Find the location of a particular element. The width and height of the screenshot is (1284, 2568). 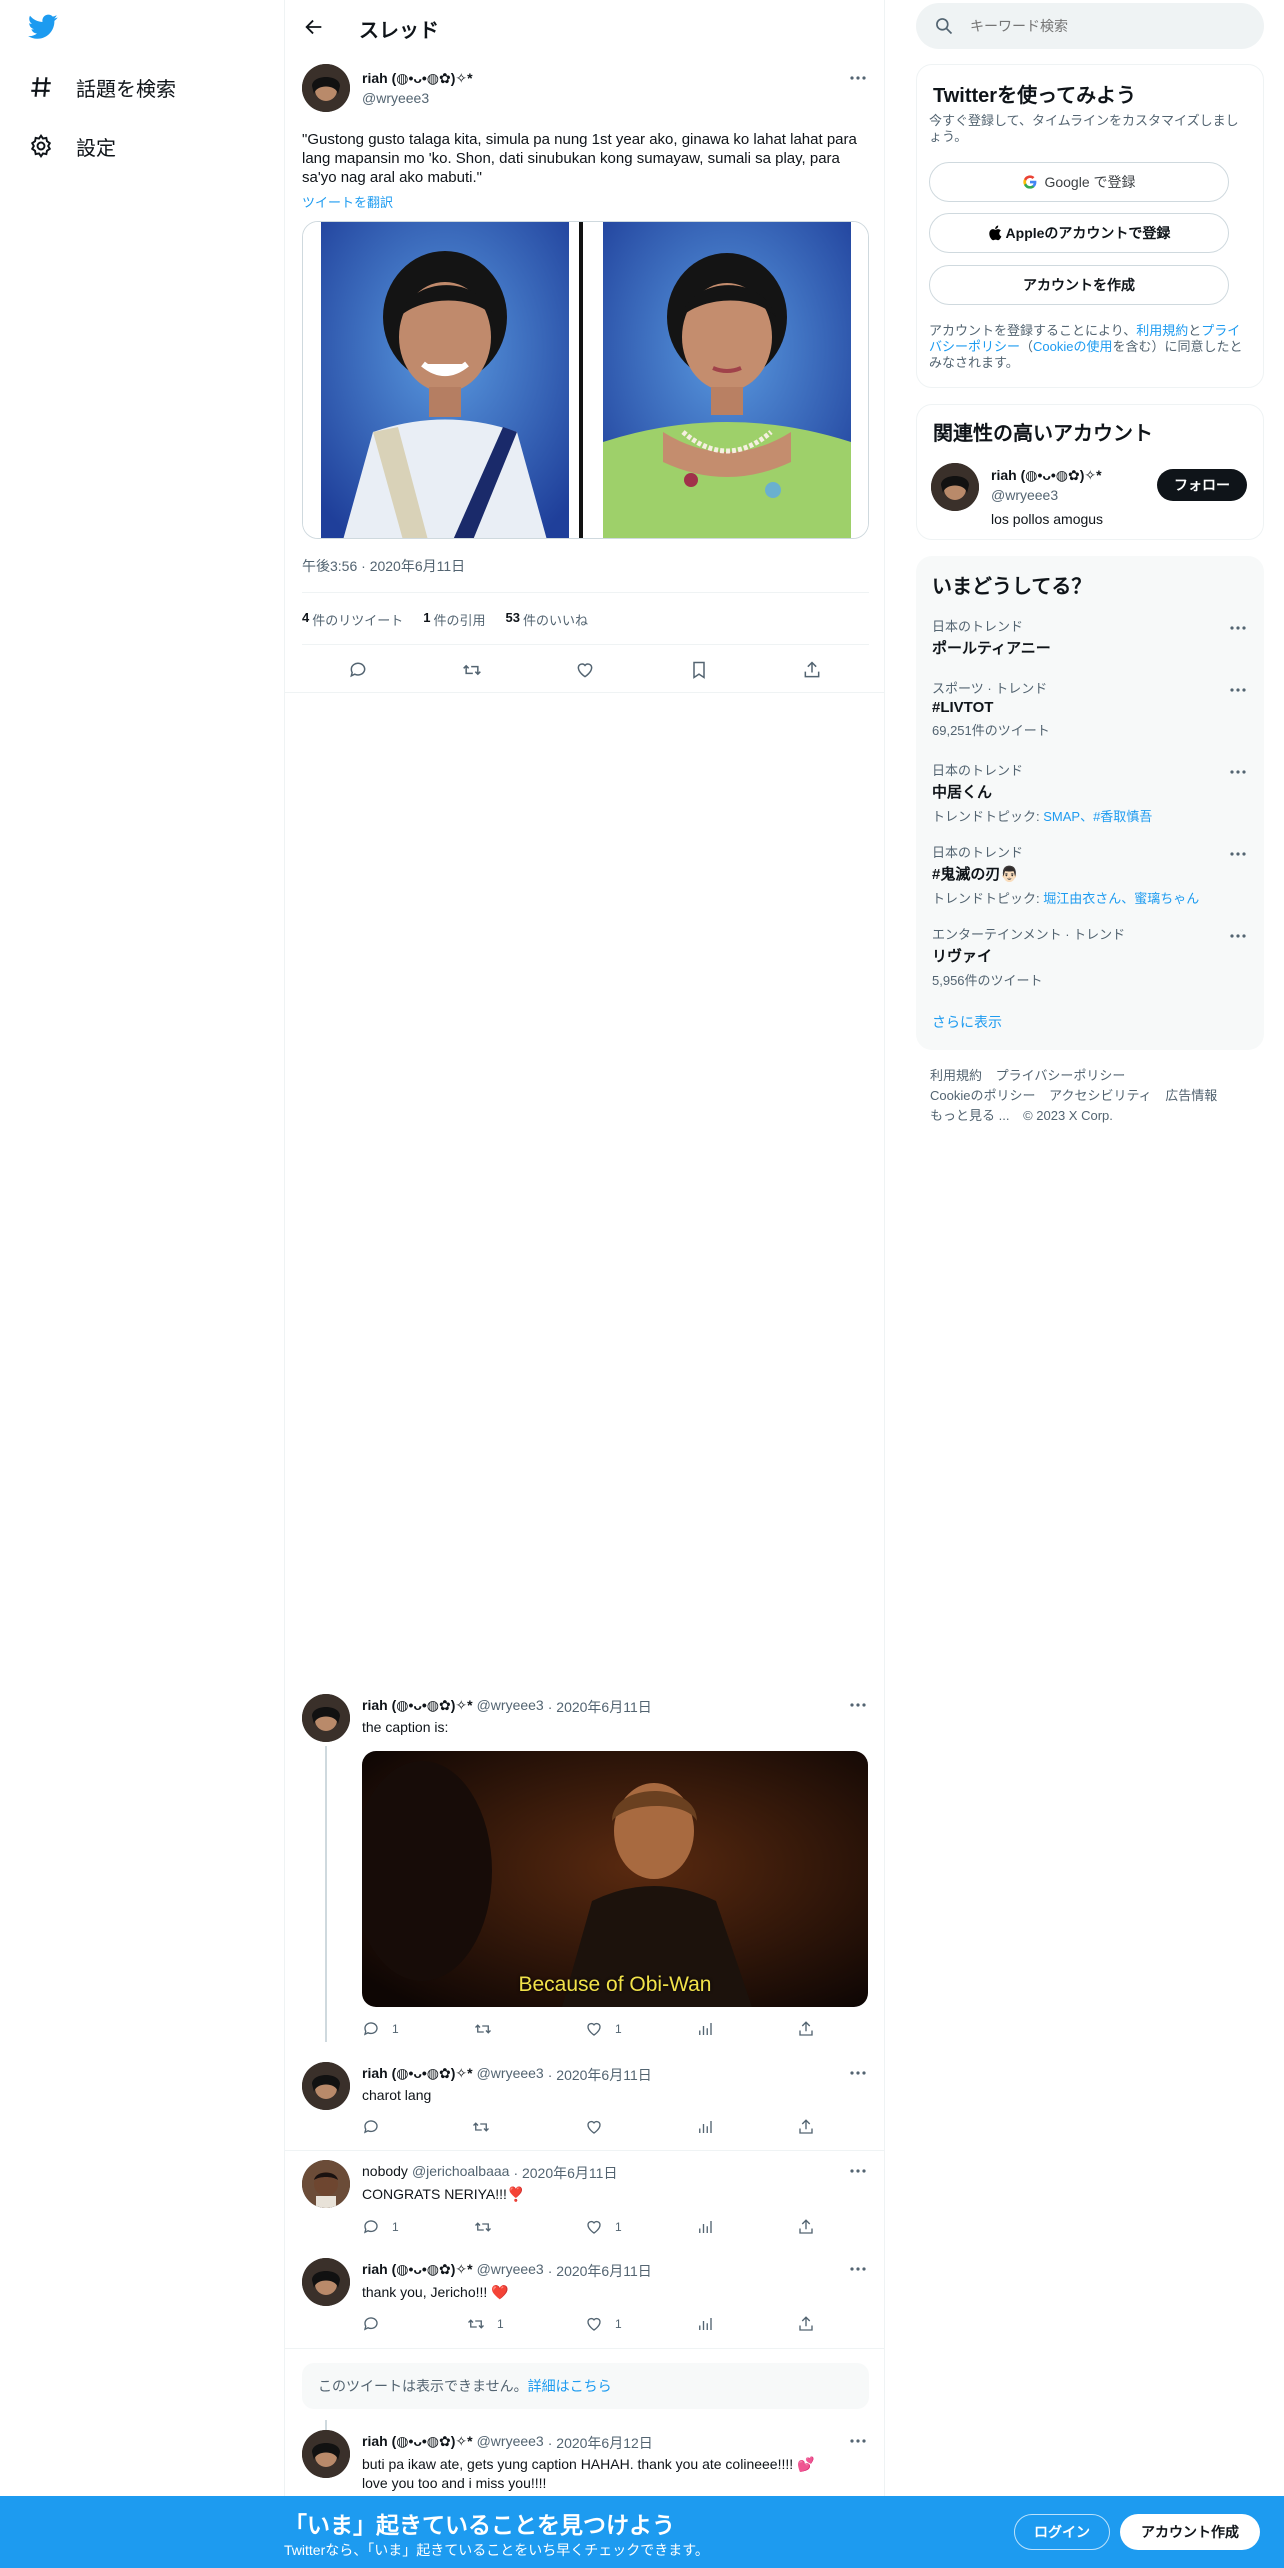

related-account-name: riah (◍•ᴗ•◍✿)✧* is located at coordinates (1046, 475).